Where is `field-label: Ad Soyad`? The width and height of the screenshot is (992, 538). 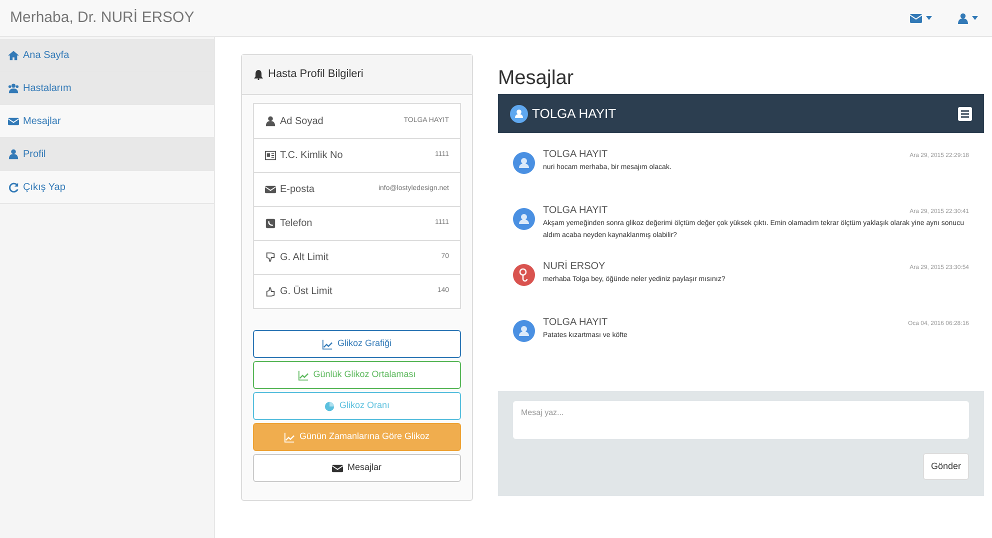 field-label: Ad Soyad is located at coordinates (302, 121).